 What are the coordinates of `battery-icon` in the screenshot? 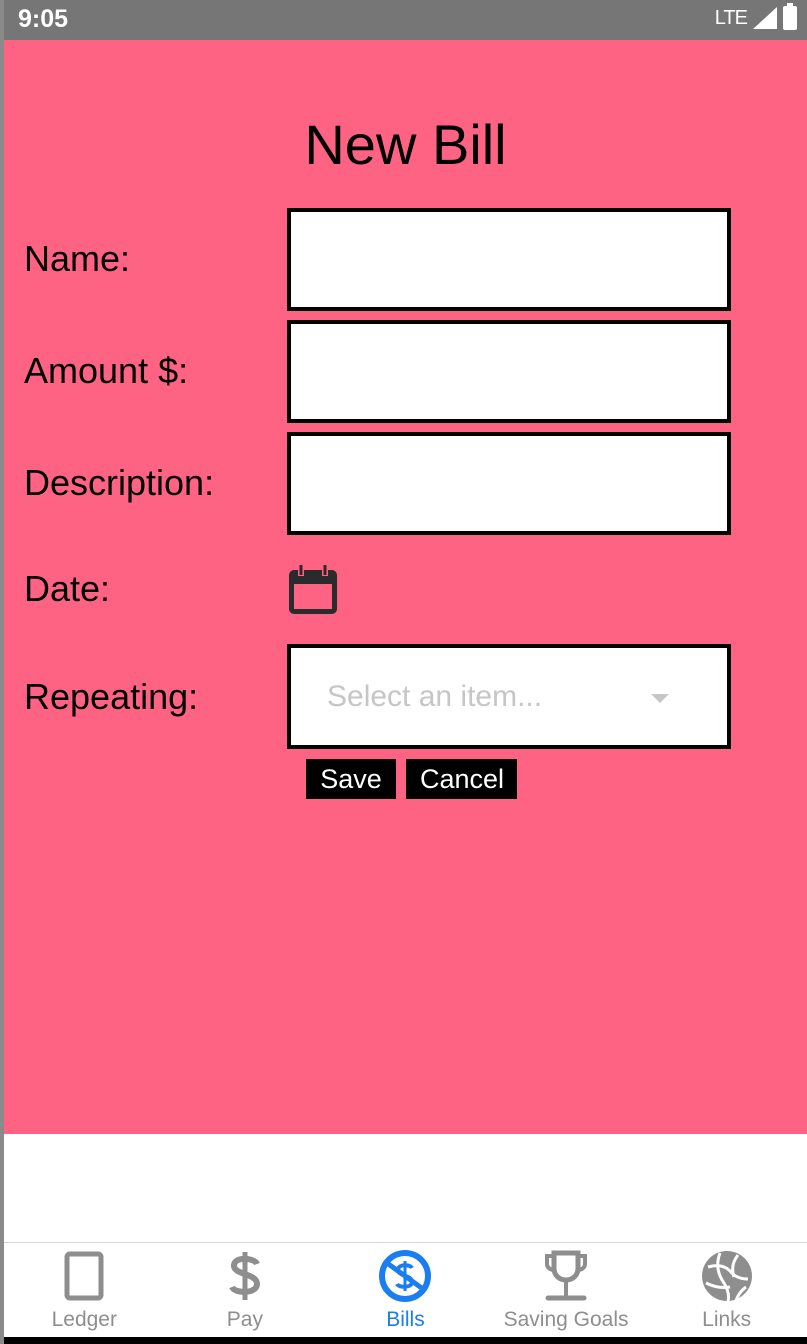 It's located at (790, 16).